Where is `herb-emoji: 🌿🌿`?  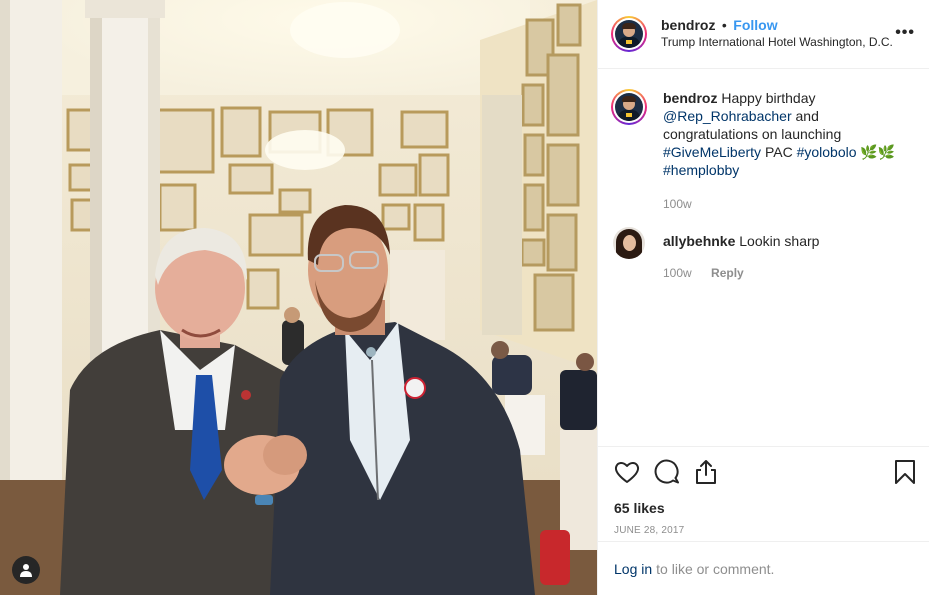
herb-emoji: 🌿🌿 is located at coordinates (878, 152).